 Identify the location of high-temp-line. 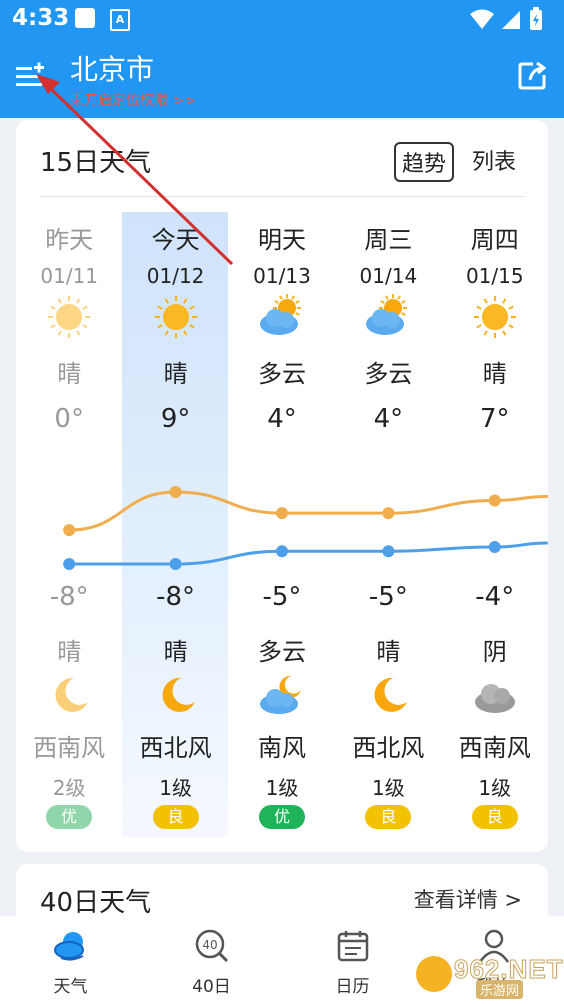
(308, 511).